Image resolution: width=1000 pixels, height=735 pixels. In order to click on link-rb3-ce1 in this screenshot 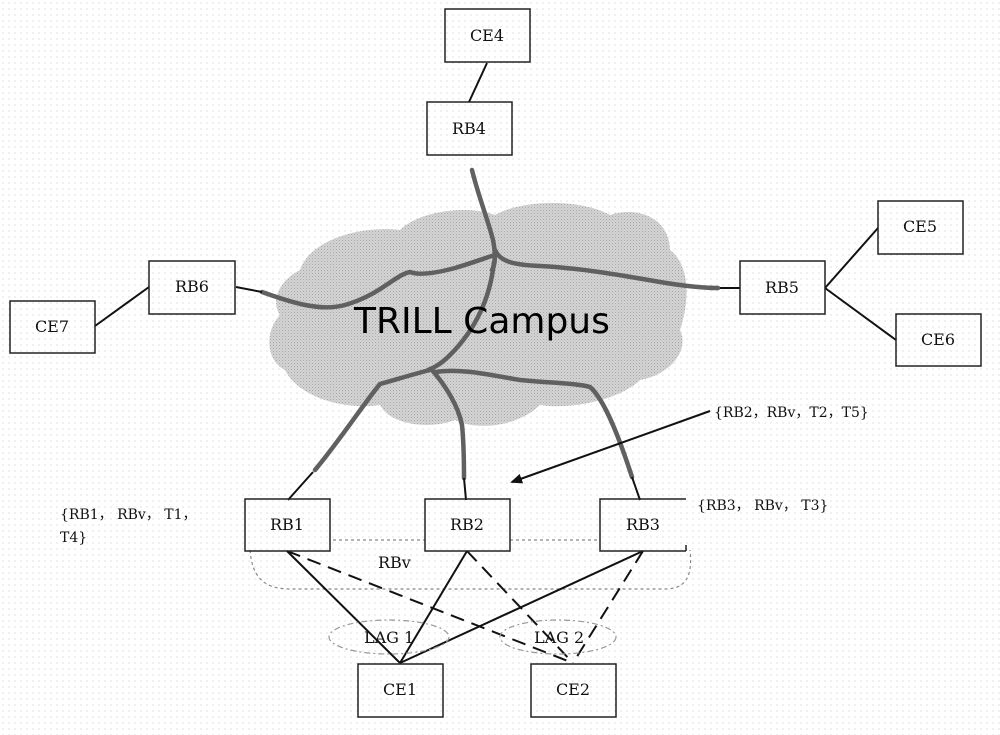, I will do `click(521, 607)`.